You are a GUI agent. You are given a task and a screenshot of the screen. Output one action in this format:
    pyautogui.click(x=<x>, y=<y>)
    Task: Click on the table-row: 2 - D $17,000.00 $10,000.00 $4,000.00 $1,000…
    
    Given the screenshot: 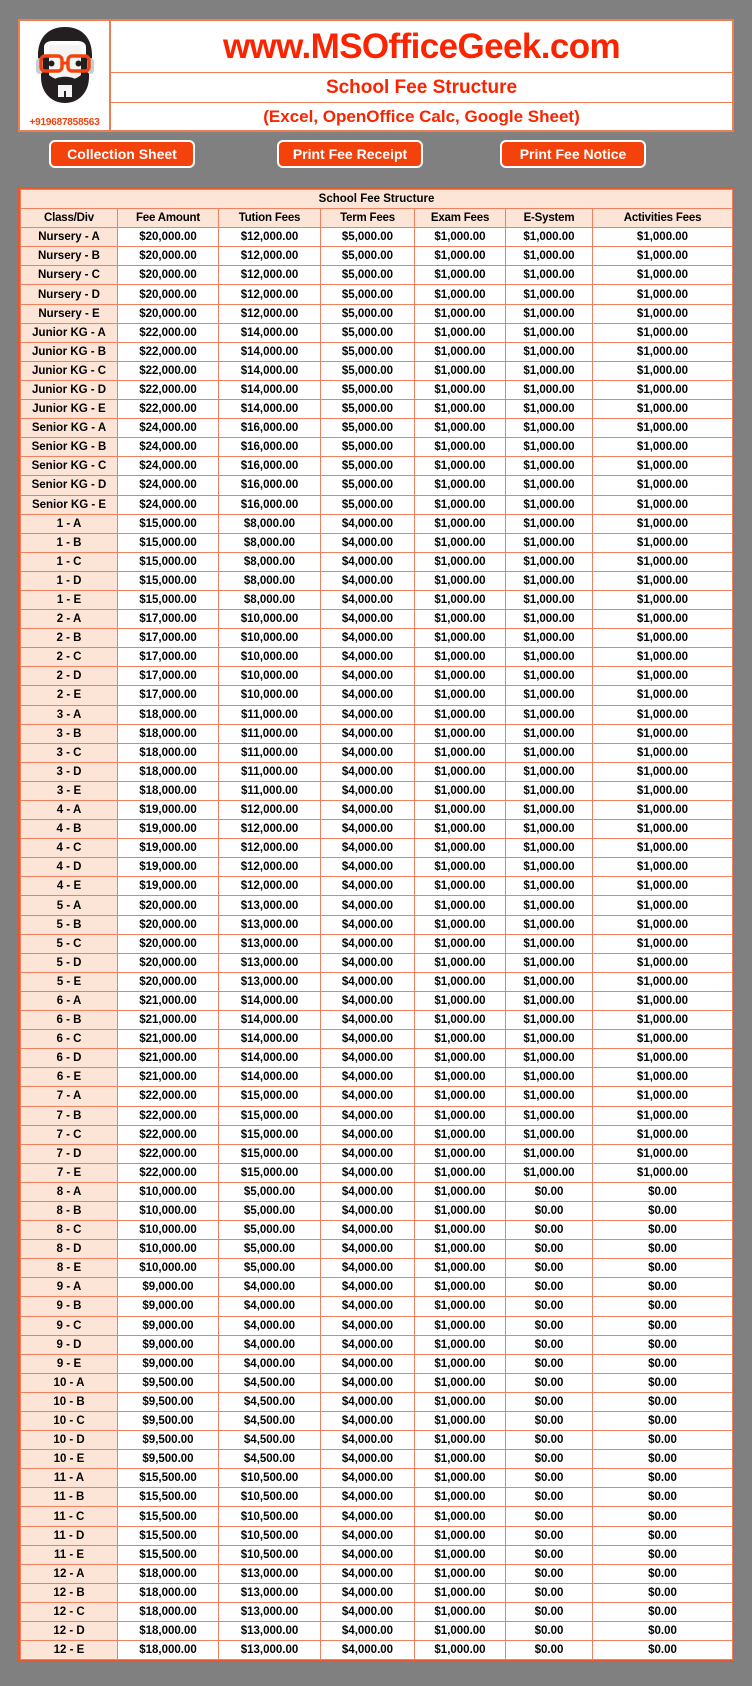 What is the action you would take?
    pyautogui.click(x=377, y=676)
    